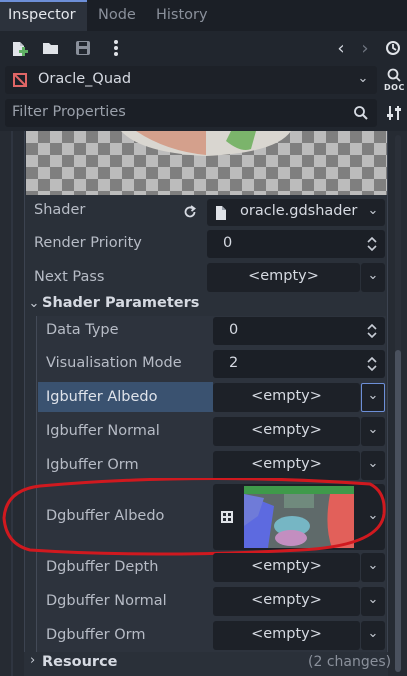  I want to click on param-value: 0, so click(234, 330).